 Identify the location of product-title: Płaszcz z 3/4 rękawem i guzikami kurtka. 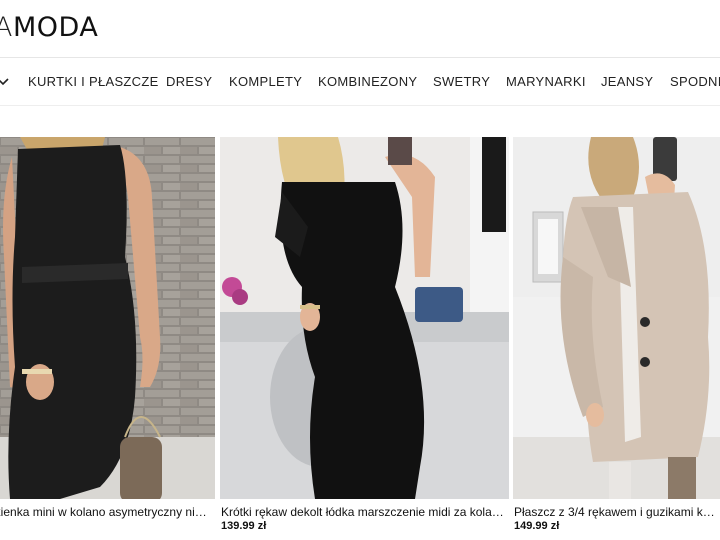
(617, 512).